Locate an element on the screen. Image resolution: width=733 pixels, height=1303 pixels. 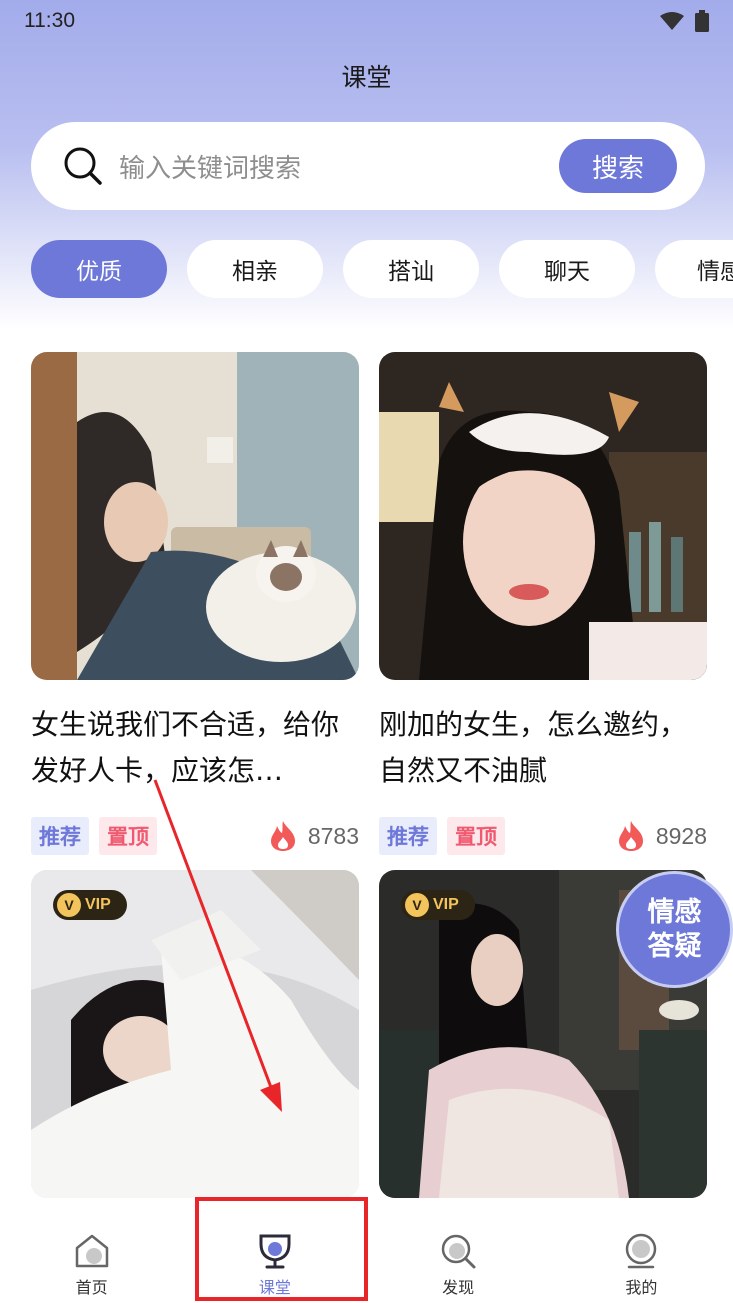
float-badge-line1: 情感 is located at coordinates (674, 912).